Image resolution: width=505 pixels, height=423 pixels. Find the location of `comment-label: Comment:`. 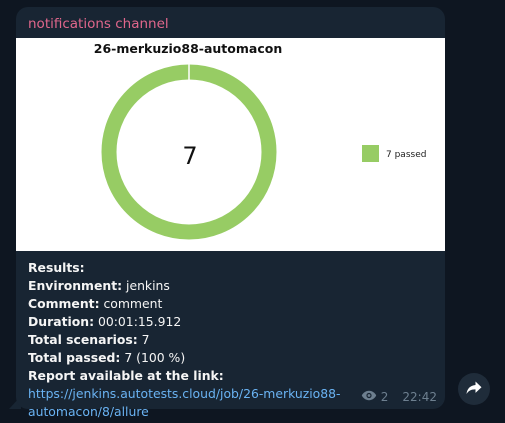

comment-label: Comment: is located at coordinates (64, 303).